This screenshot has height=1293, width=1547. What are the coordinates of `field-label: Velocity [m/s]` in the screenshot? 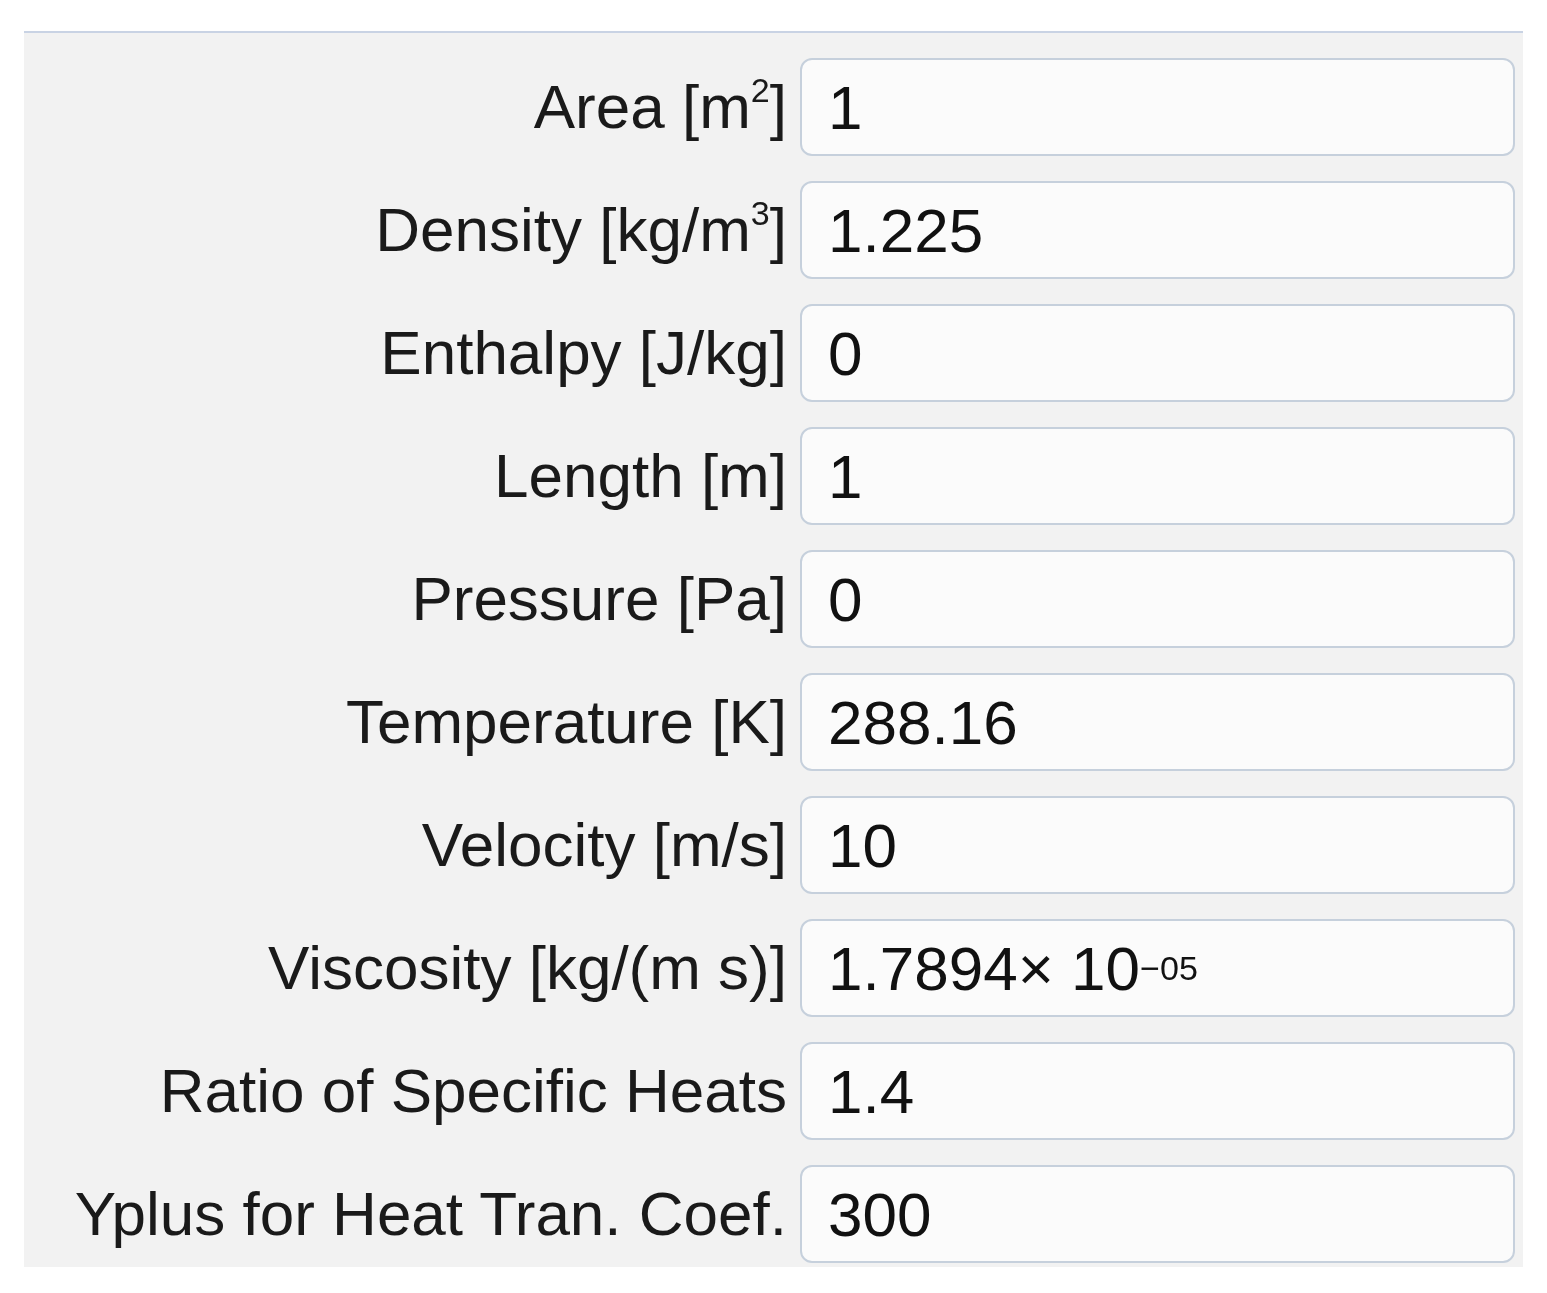 It's located at (604, 845).